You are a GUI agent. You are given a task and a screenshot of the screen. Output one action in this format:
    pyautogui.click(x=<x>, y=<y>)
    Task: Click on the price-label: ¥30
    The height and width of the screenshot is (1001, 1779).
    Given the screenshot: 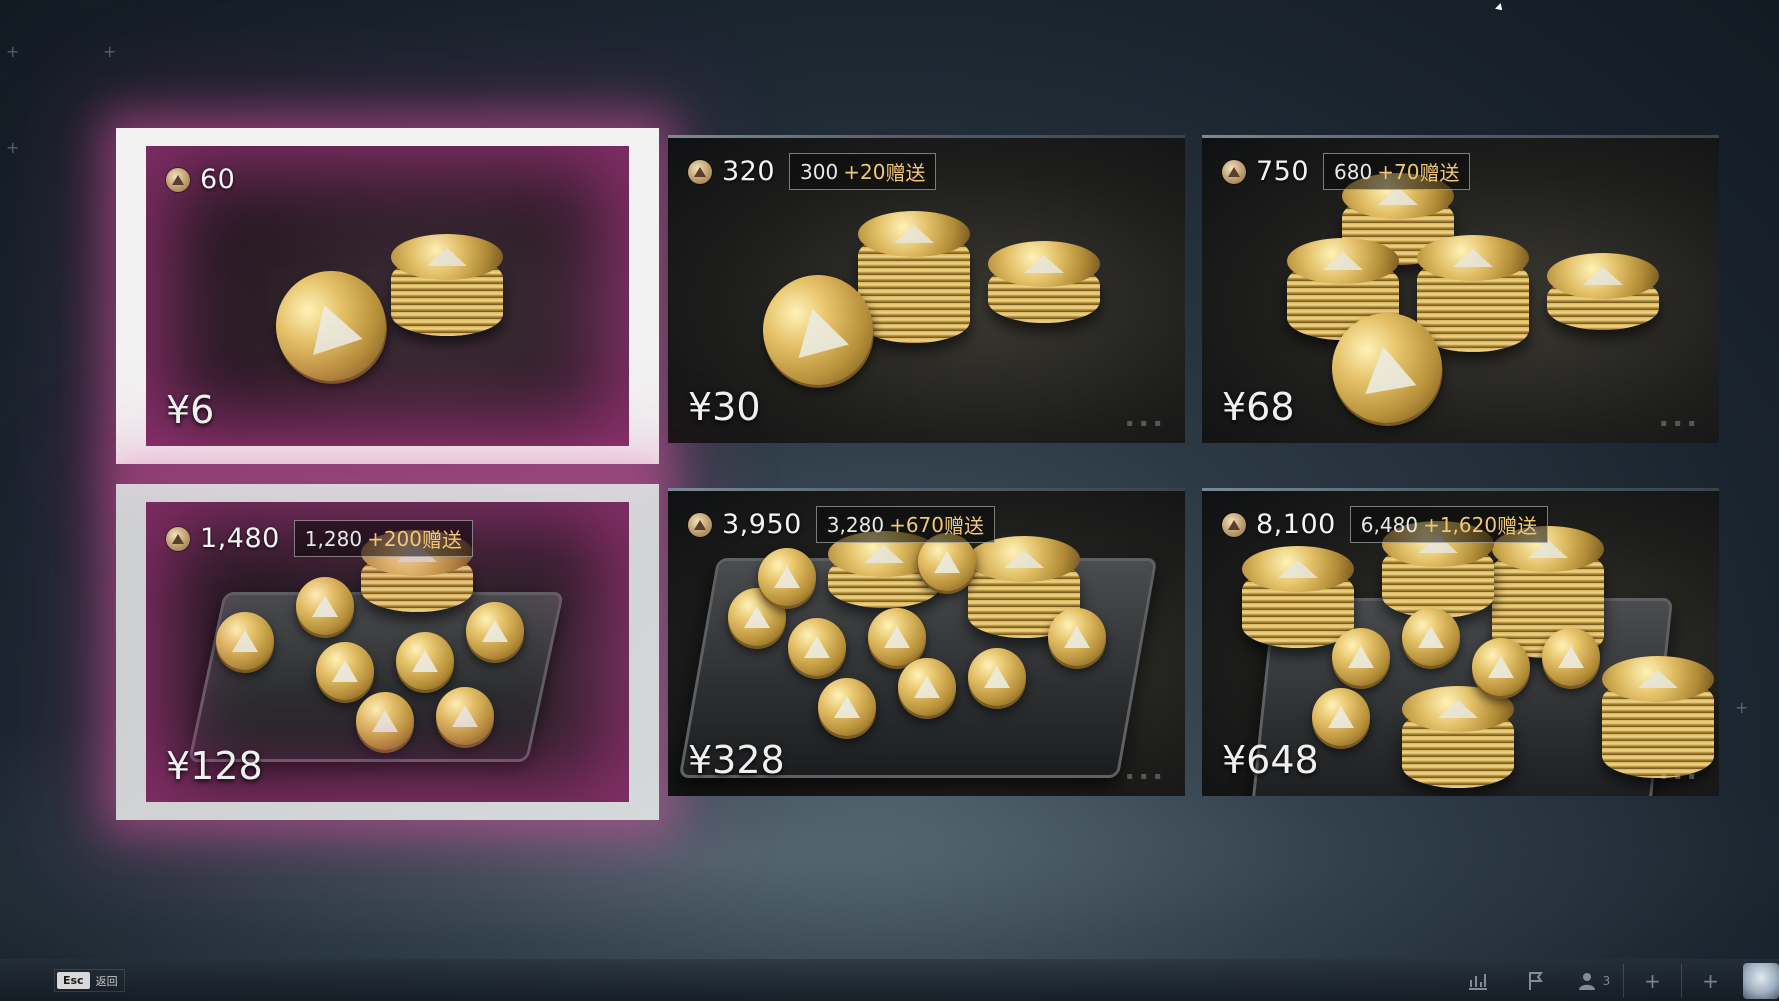 What is the action you would take?
    pyautogui.click(x=724, y=407)
    